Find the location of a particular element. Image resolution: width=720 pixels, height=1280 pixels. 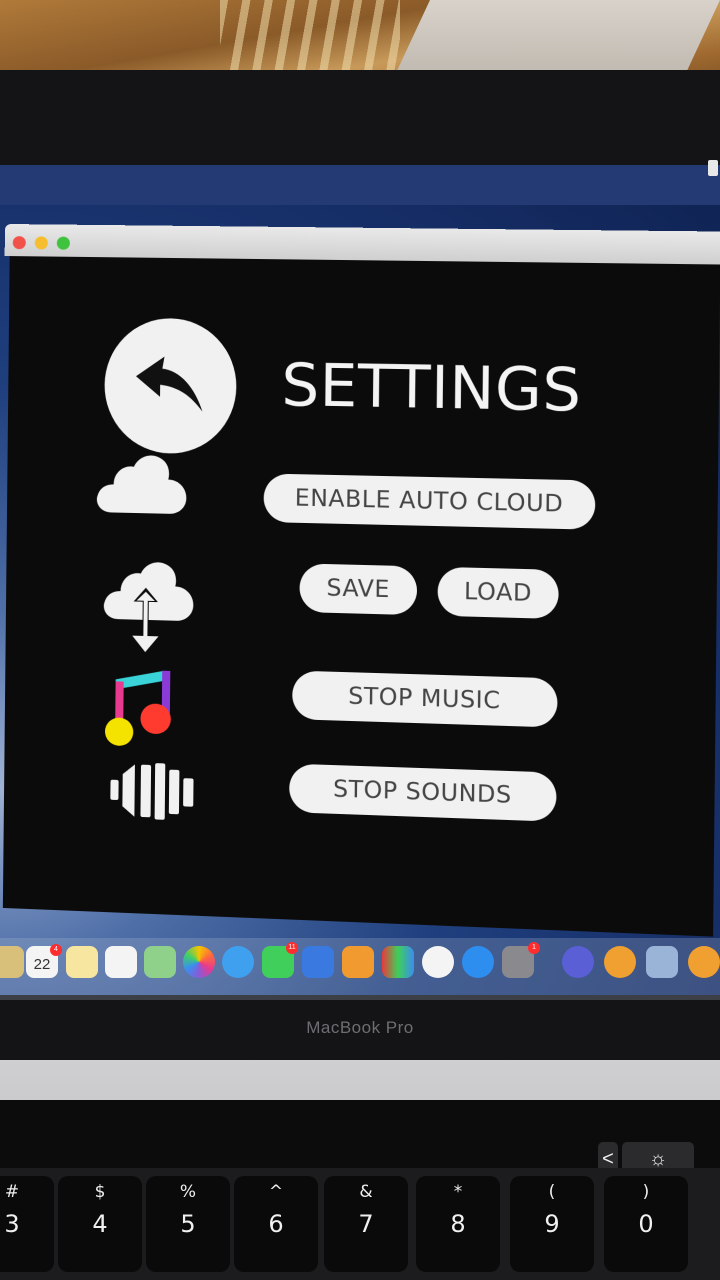

cloud-icon is located at coordinates (141, 484).